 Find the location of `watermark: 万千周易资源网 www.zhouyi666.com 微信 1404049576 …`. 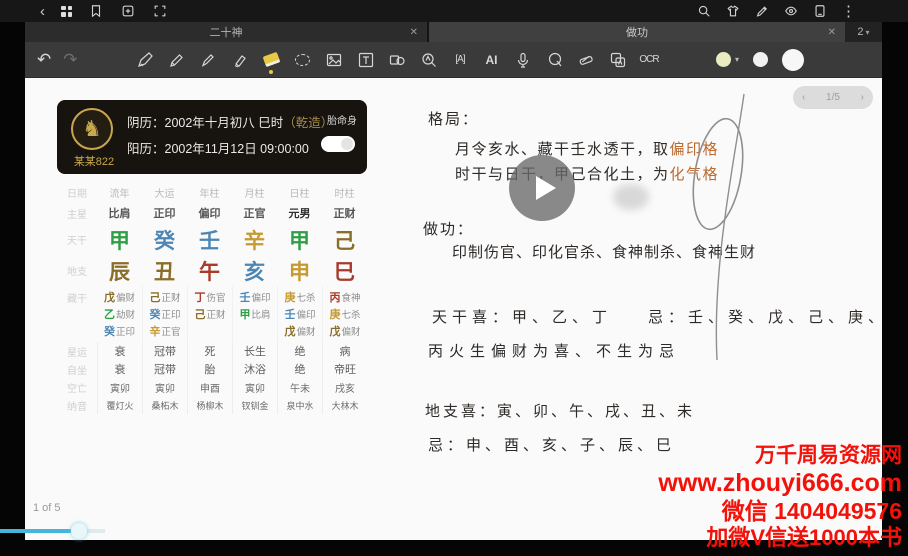

watermark: 万千周易资源网 www.zhouyi666.com 微信 1404049576 … is located at coordinates (780, 497).